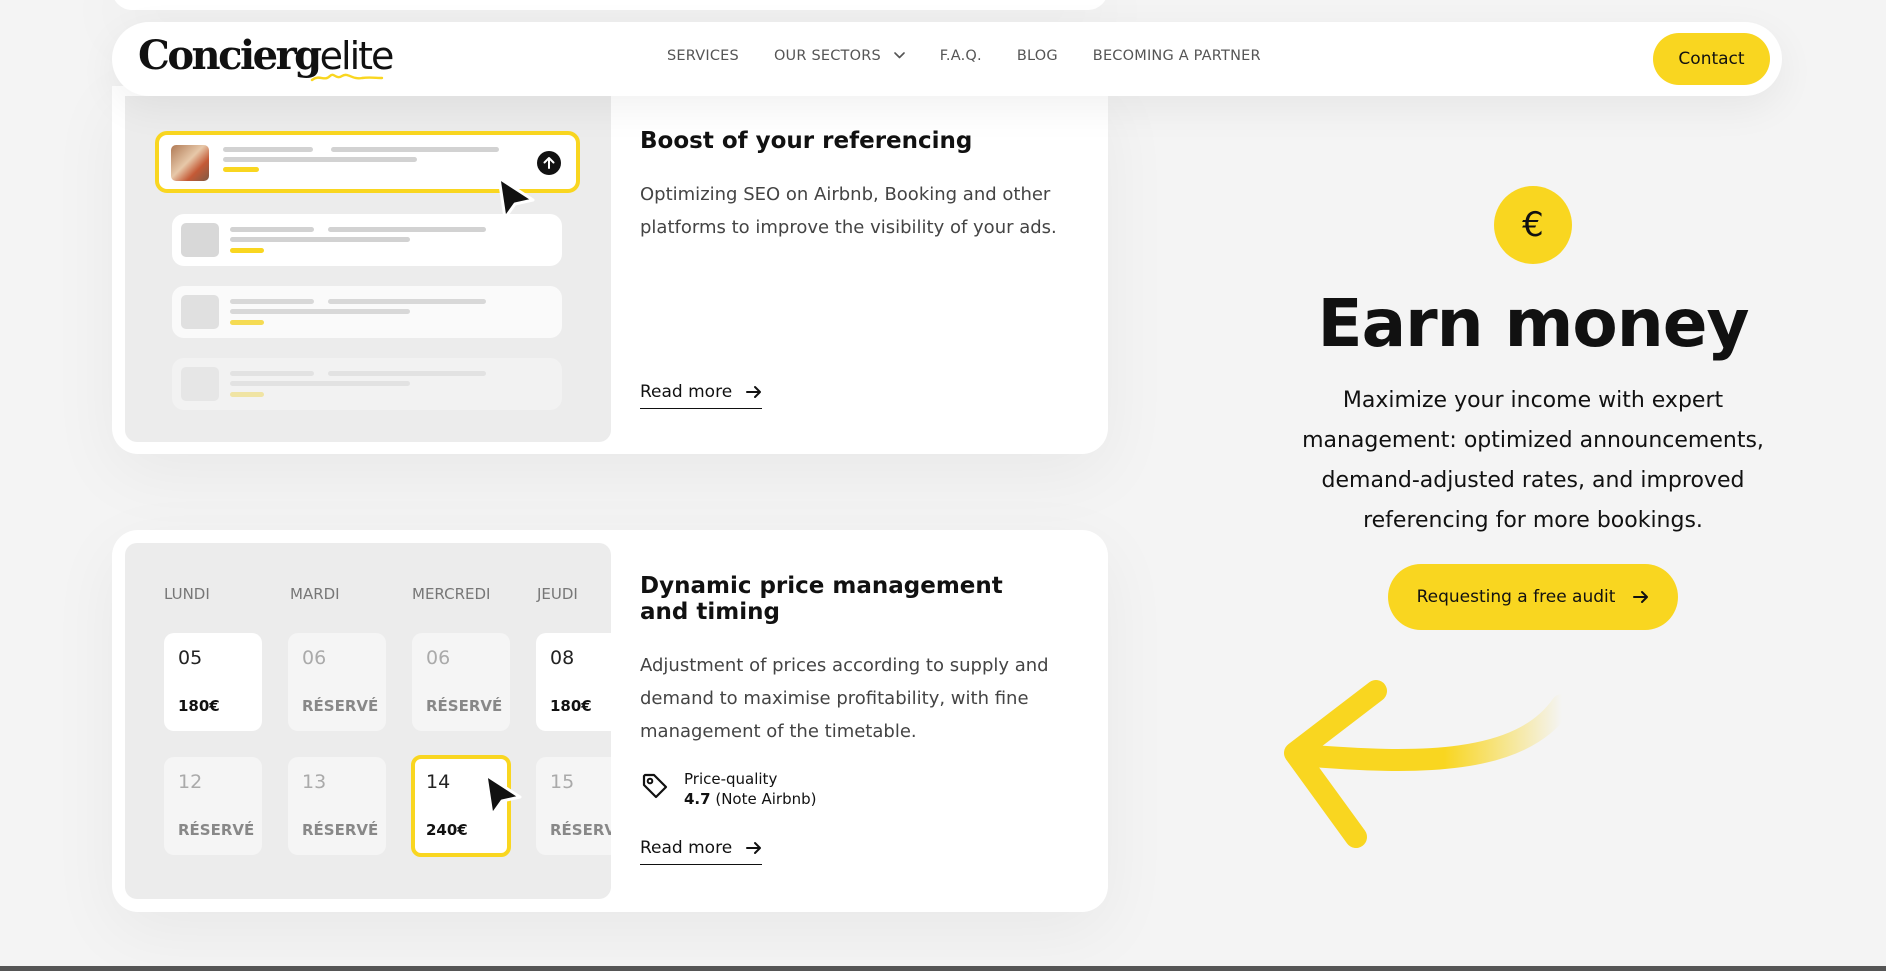 The width and height of the screenshot is (1886, 971). Describe the element at coordinates (1533, 323) in the screenshot. I see `promo-title: Earn money` at that location.